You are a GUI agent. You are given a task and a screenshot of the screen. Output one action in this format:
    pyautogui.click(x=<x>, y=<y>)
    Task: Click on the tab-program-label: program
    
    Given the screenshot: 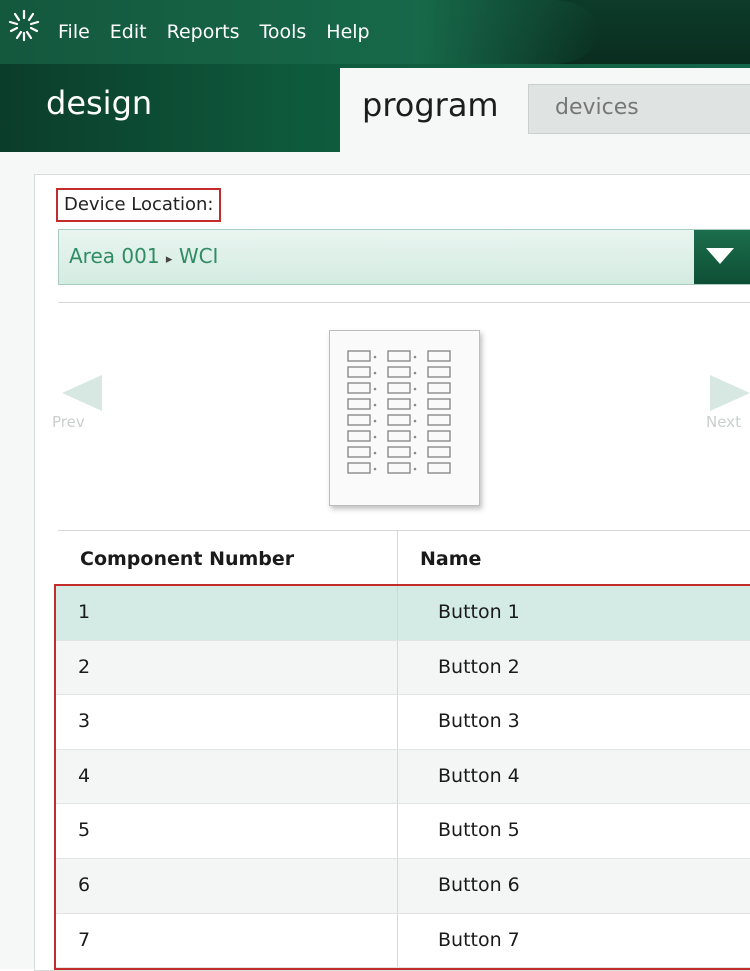 What is the action you would take?
    pyautogui.click(x=430, y=105)
    